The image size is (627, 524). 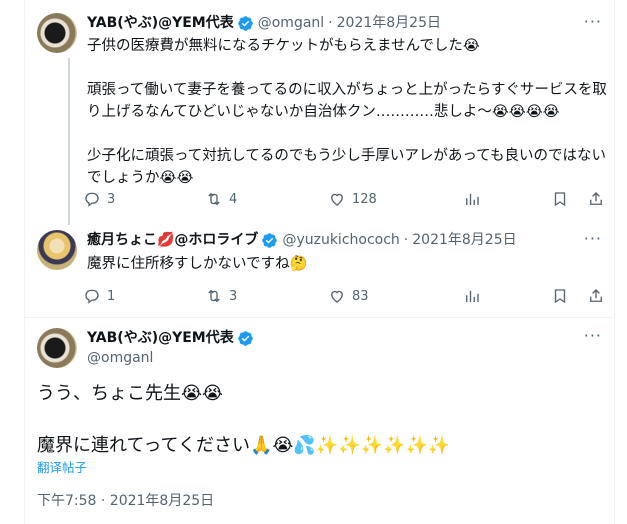 I want to click on reply-count: 1, so click(x=111, y=296).